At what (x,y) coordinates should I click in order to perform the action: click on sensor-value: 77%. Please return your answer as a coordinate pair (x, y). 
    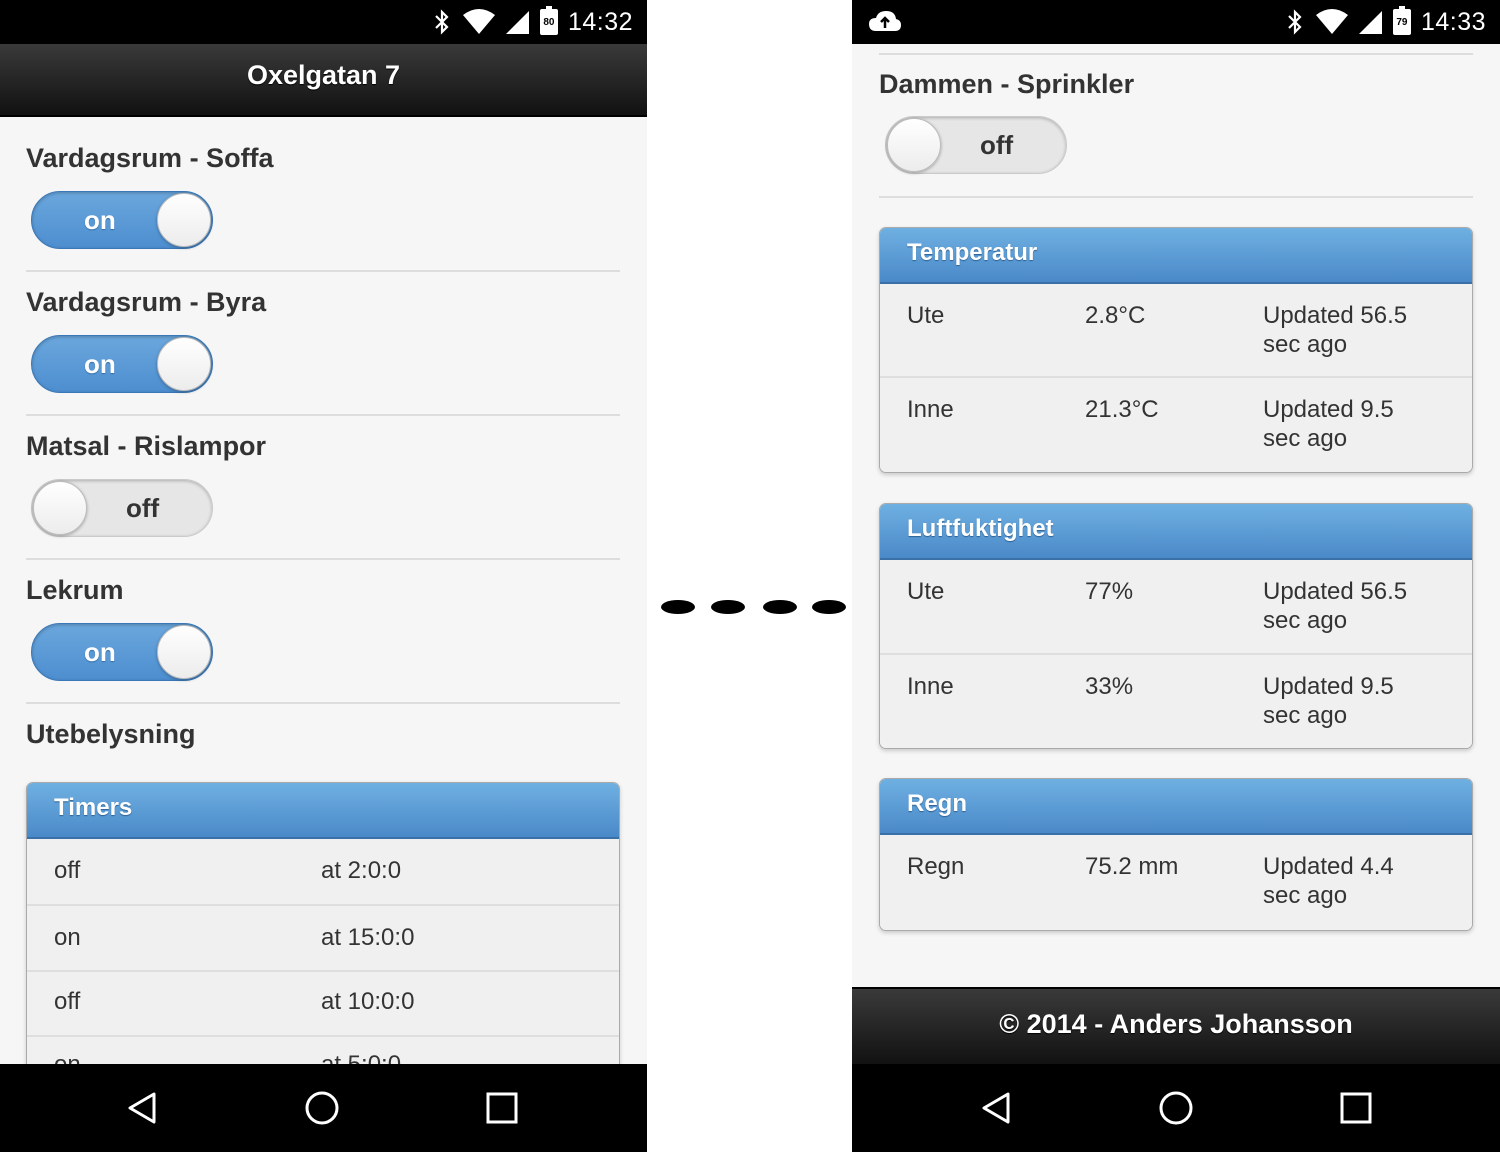
    Looking at the image, I should click on (1109, 591).